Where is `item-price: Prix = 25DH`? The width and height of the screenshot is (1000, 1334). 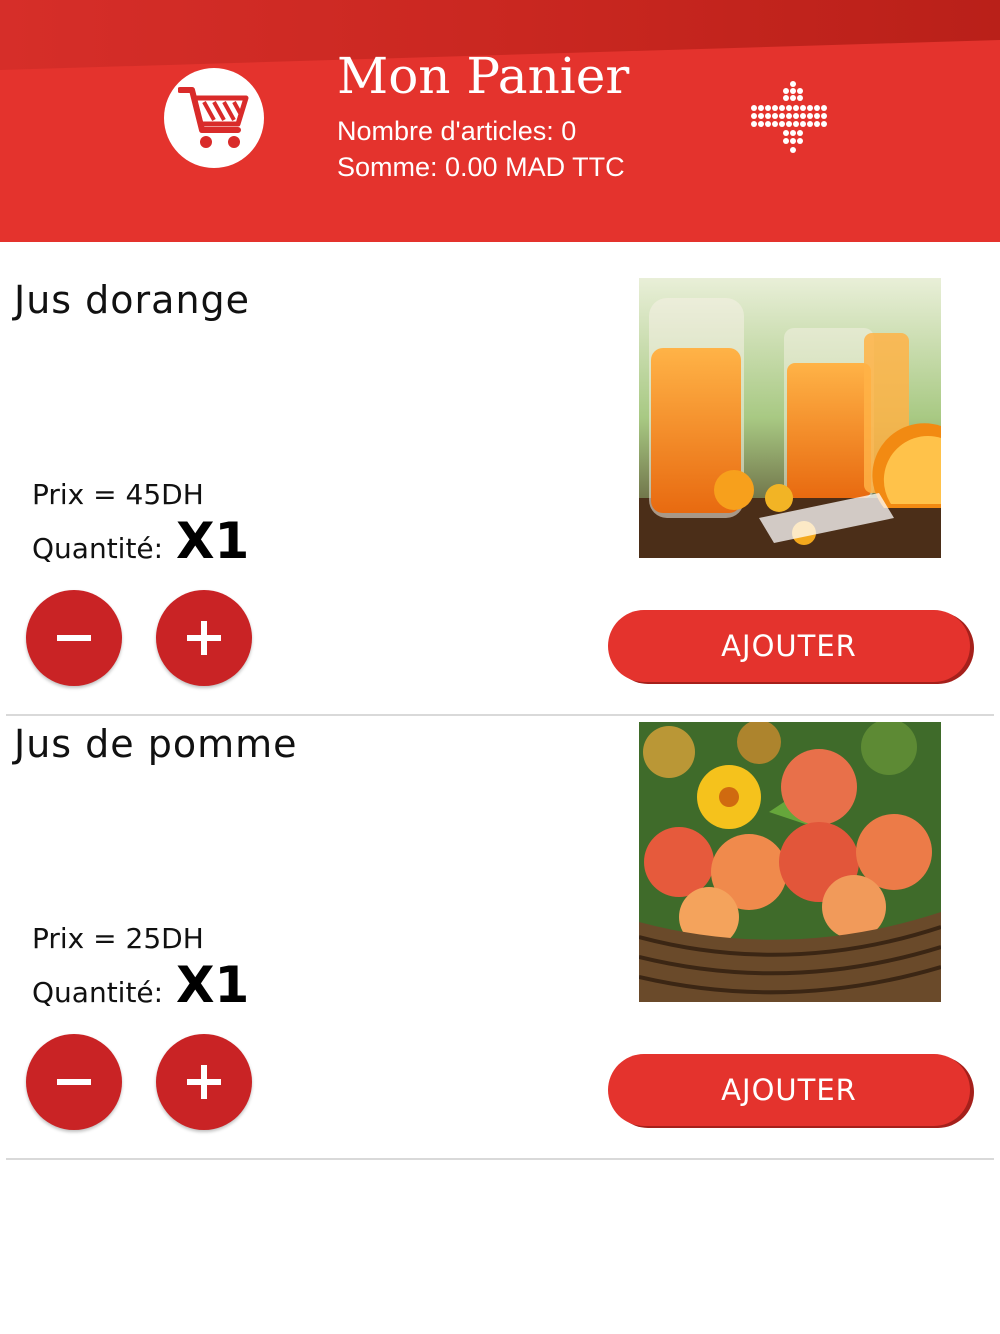
item-price: Prix = 25DH is located at coordinates (118, 938).